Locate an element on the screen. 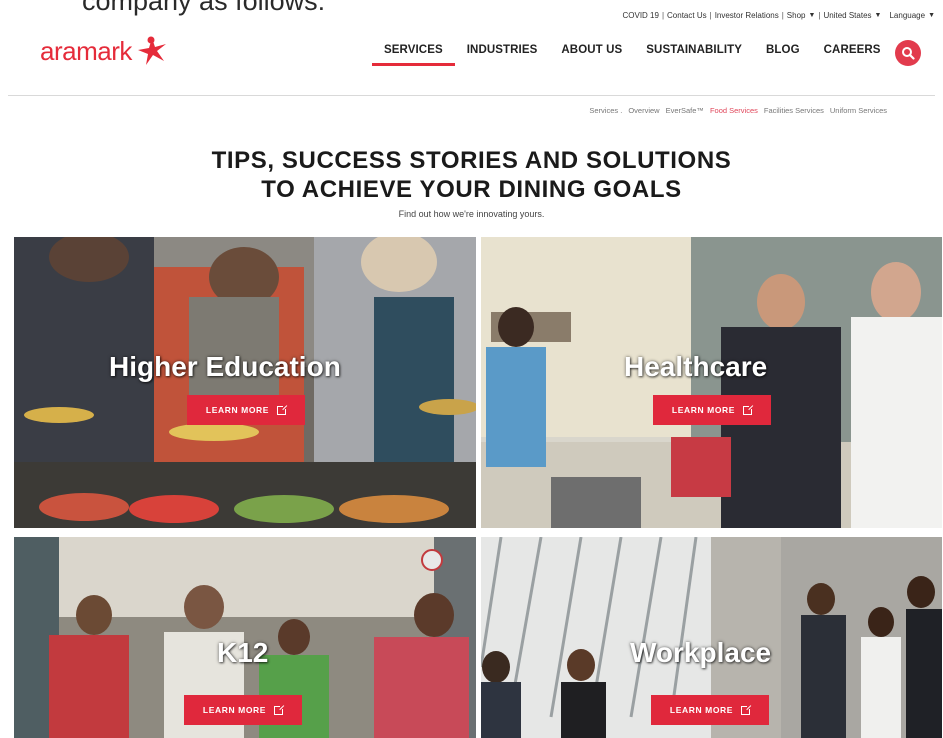  learn-more-button-workplace: LEARN MORE is located at coordinates (710, 710).